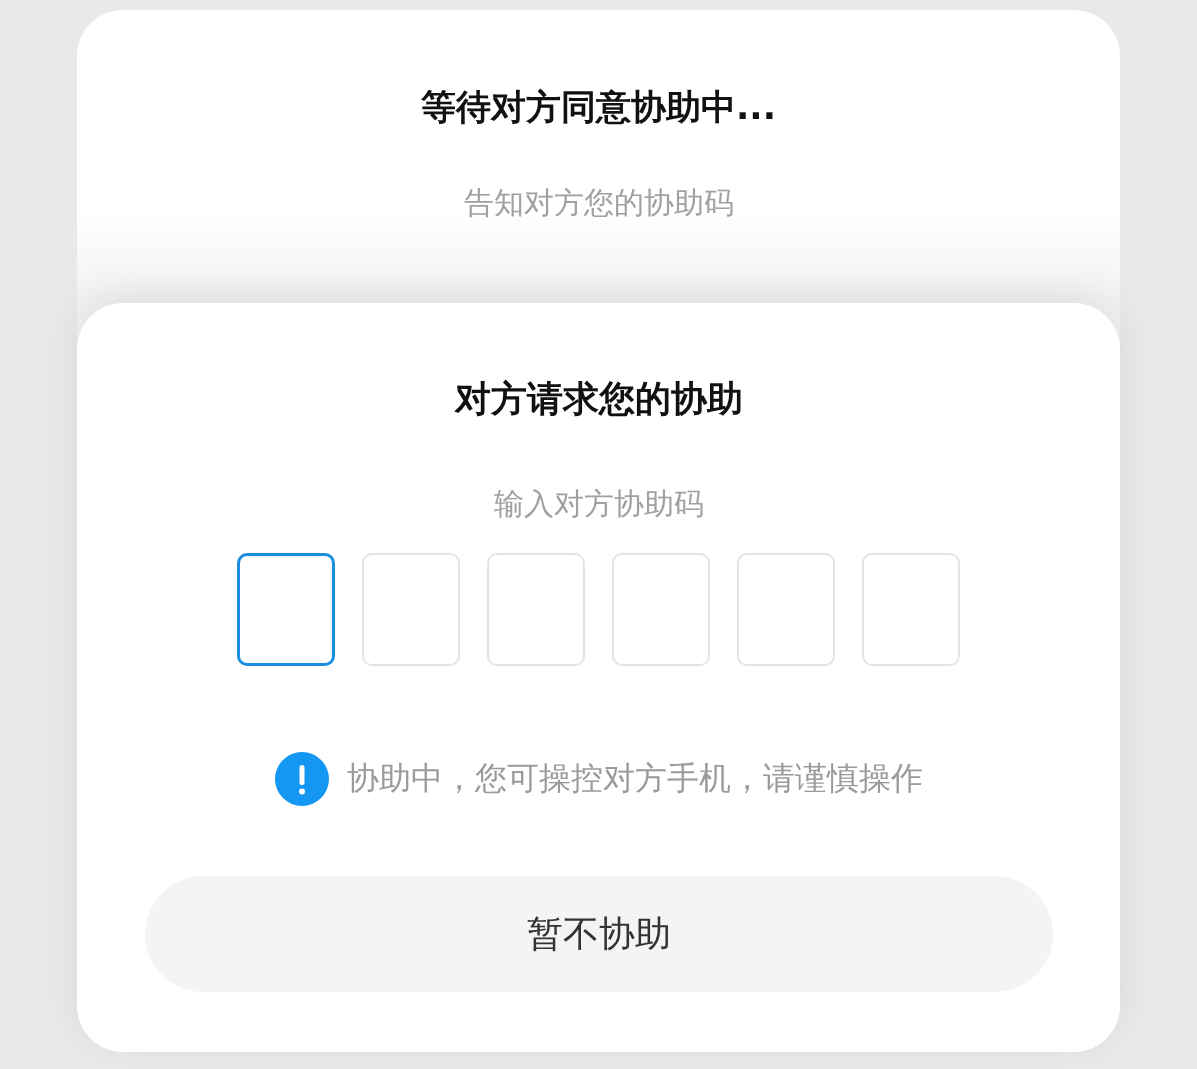 The width and height of the screenshot is (1197, 1069). Describe the element at coordinates (598, 504) in the screenshot. I see `dialog-subtitle: 输入对方协助码` at that location.